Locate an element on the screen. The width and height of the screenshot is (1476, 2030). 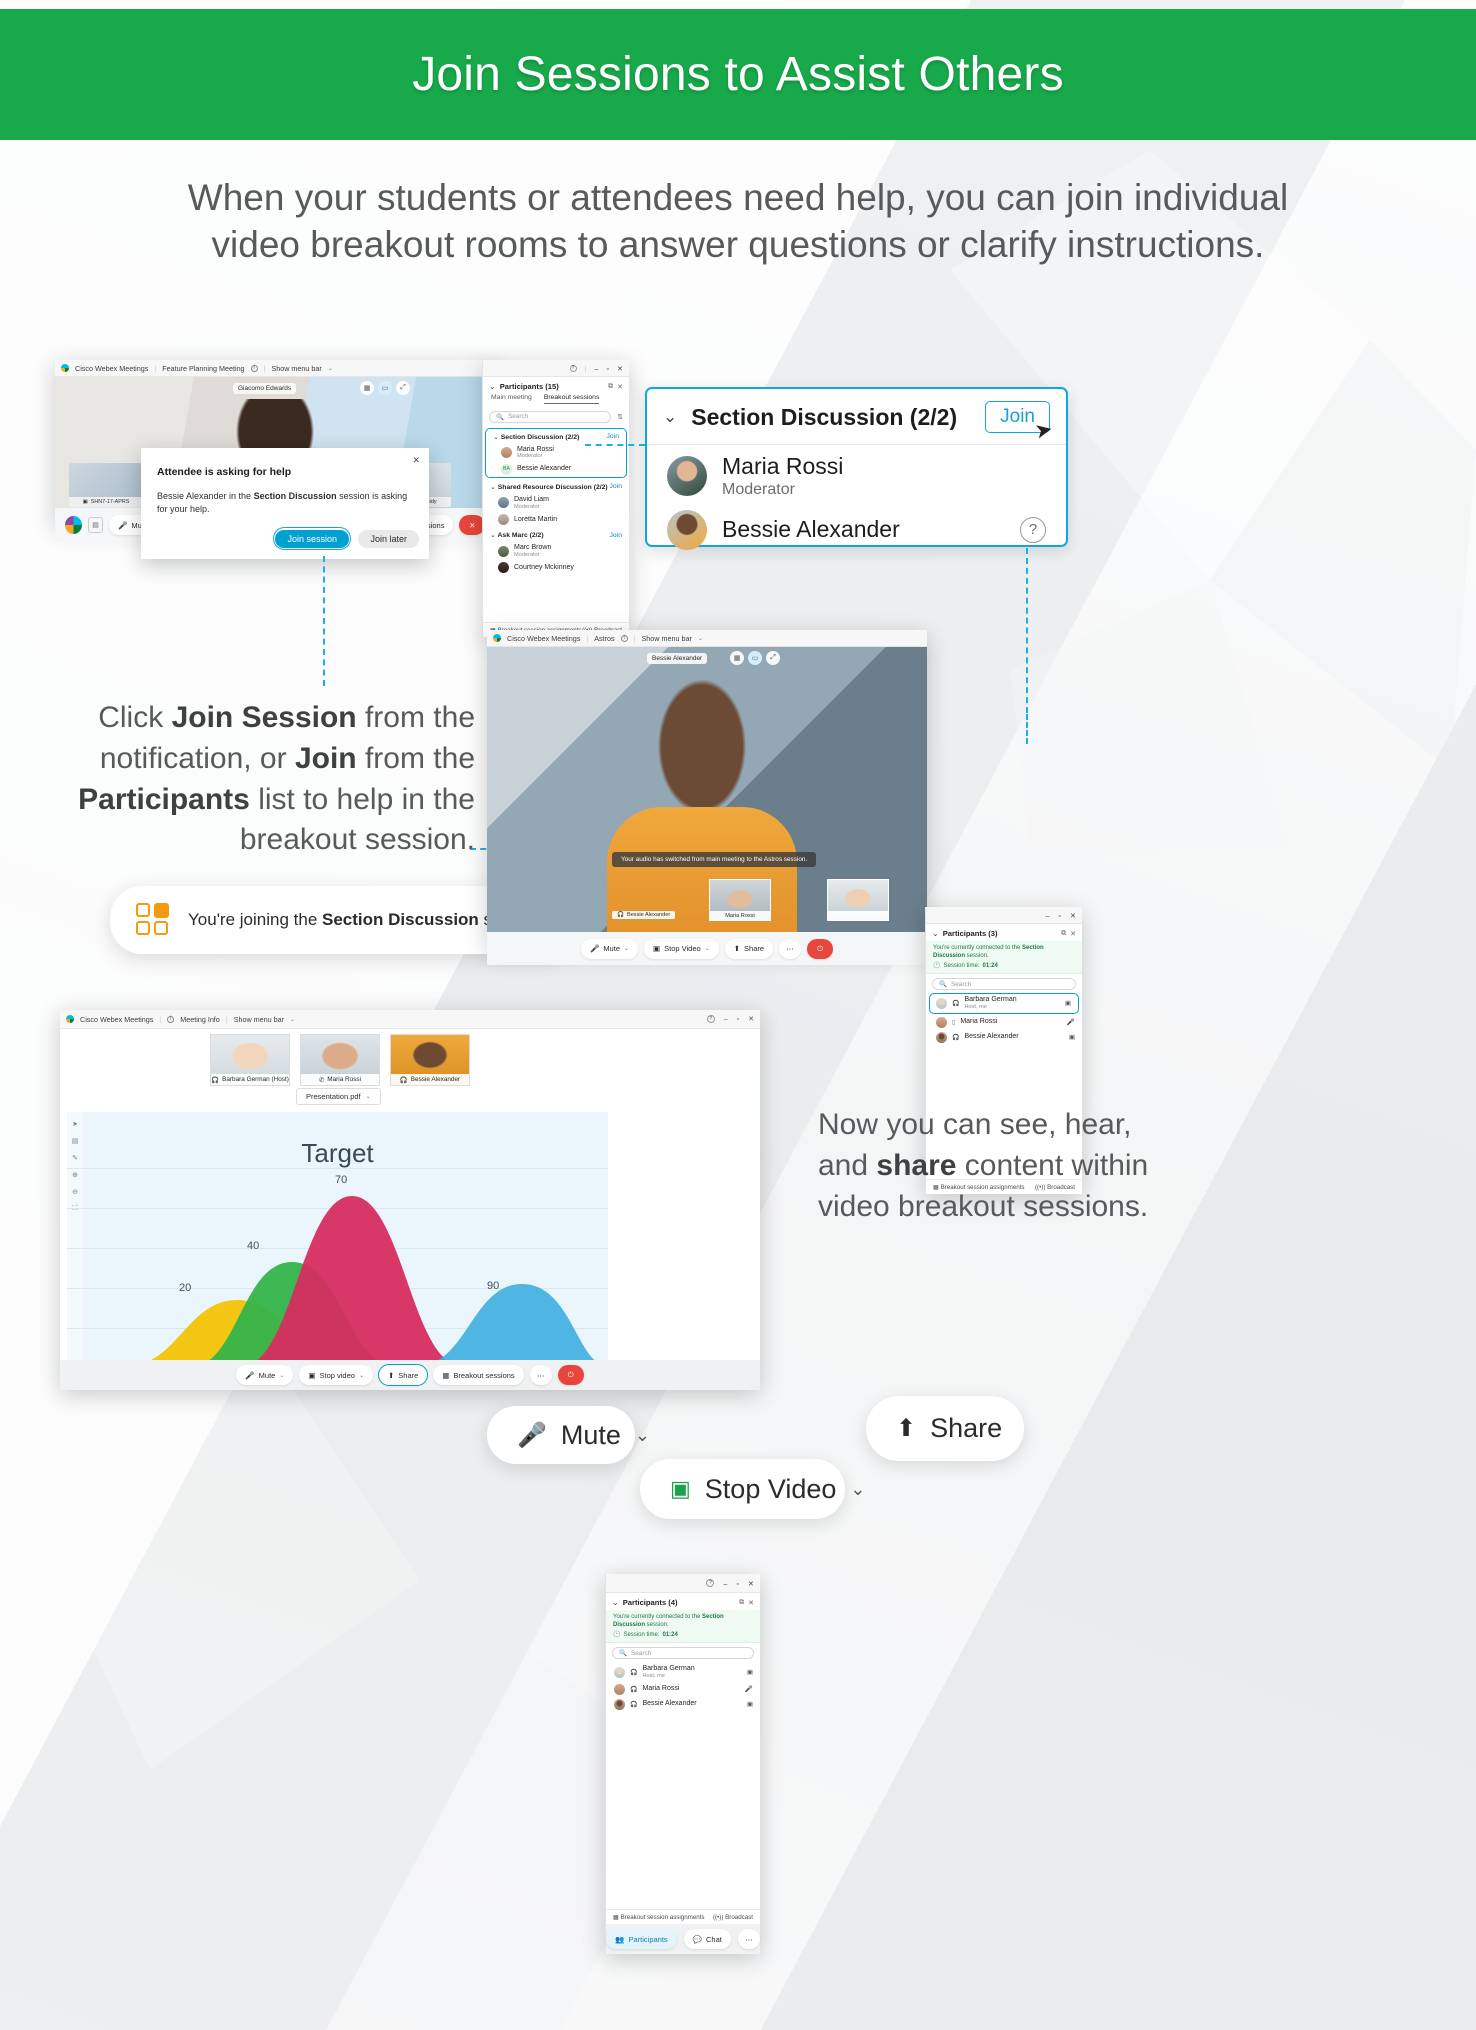
breakout-assignments-link: ▦ Breakout session assignments is located at coordinates (659, 1917).